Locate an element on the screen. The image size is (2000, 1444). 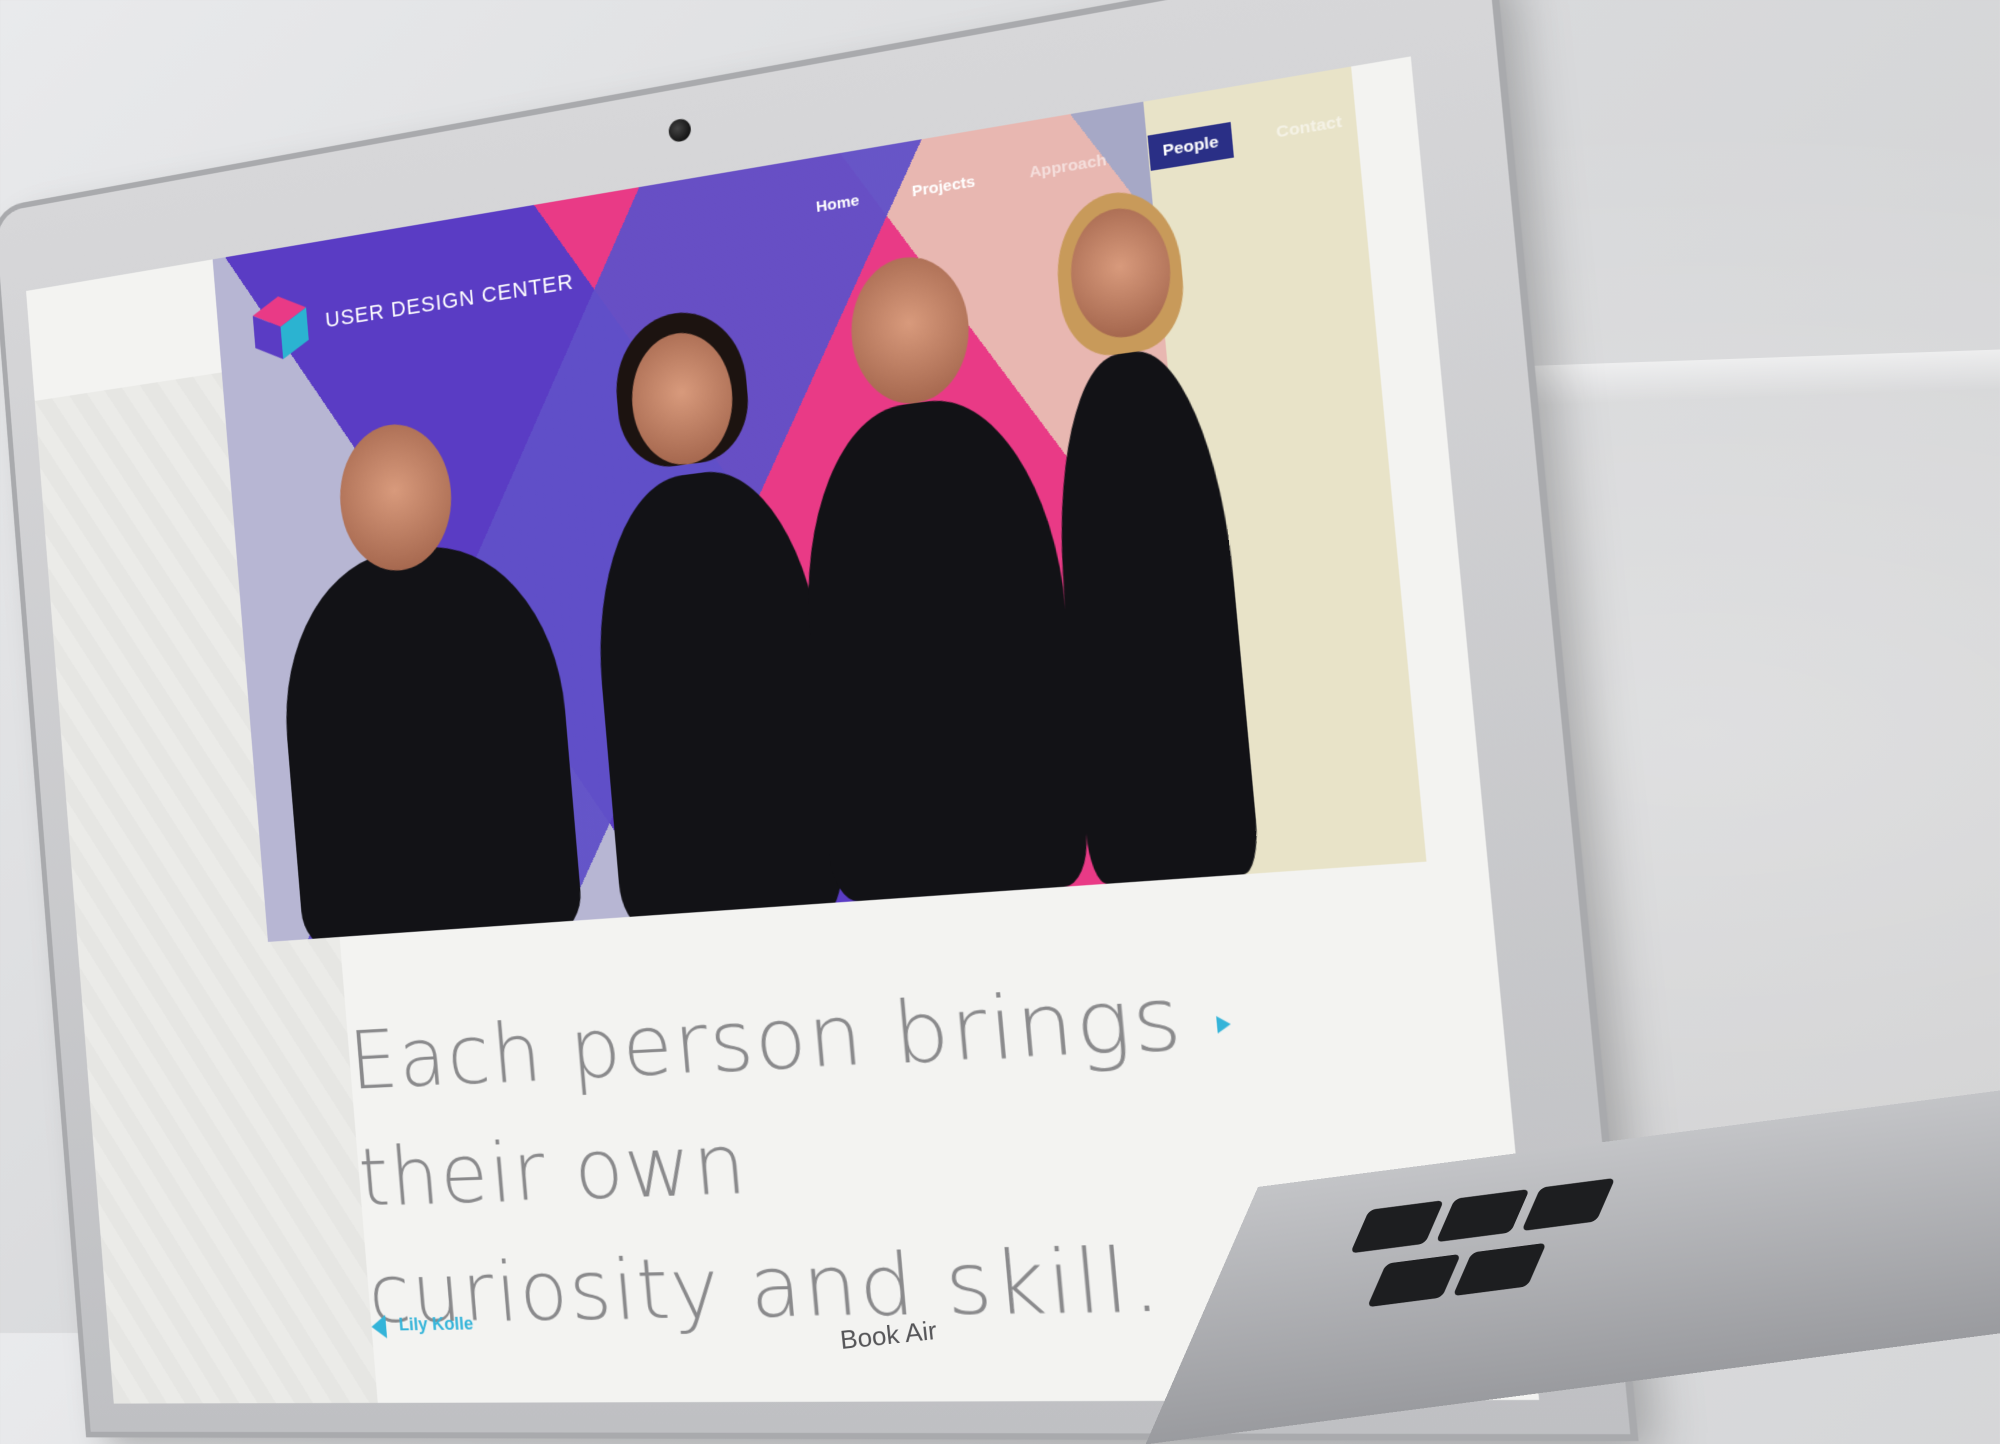
nav-approach: Approach is located at coordinates (1068, 166).